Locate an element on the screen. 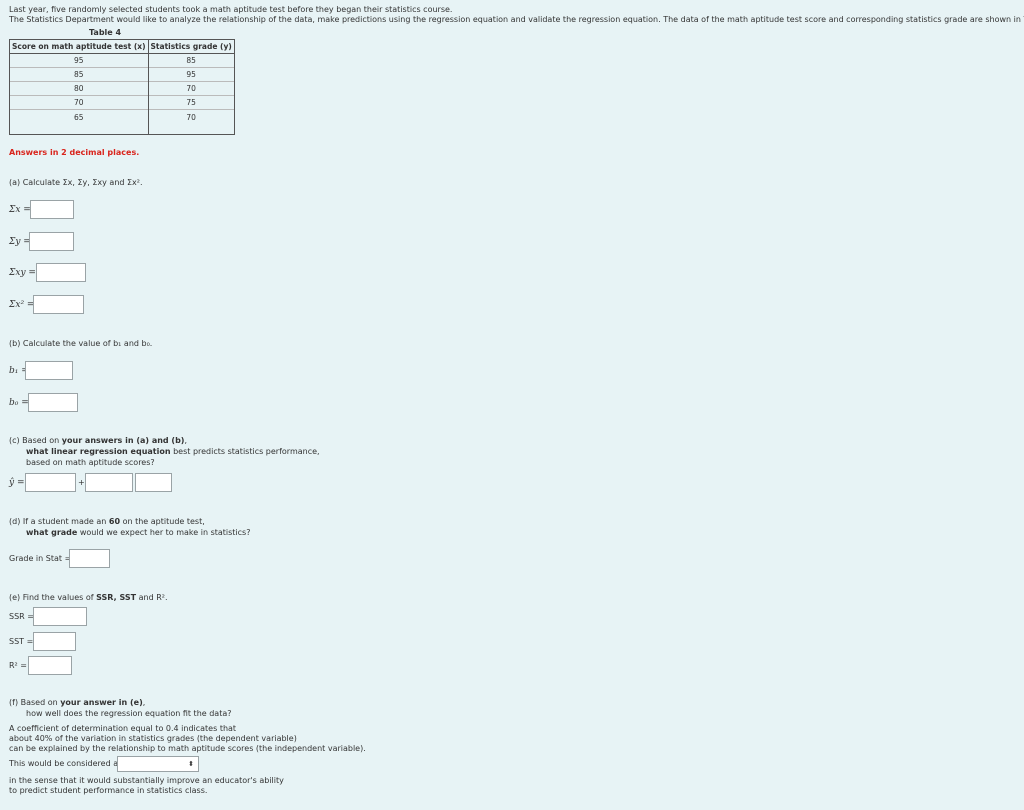 The width and height of the screenshot is (1024, 810). table-cell: 80 is located at coordinates (79, 88).